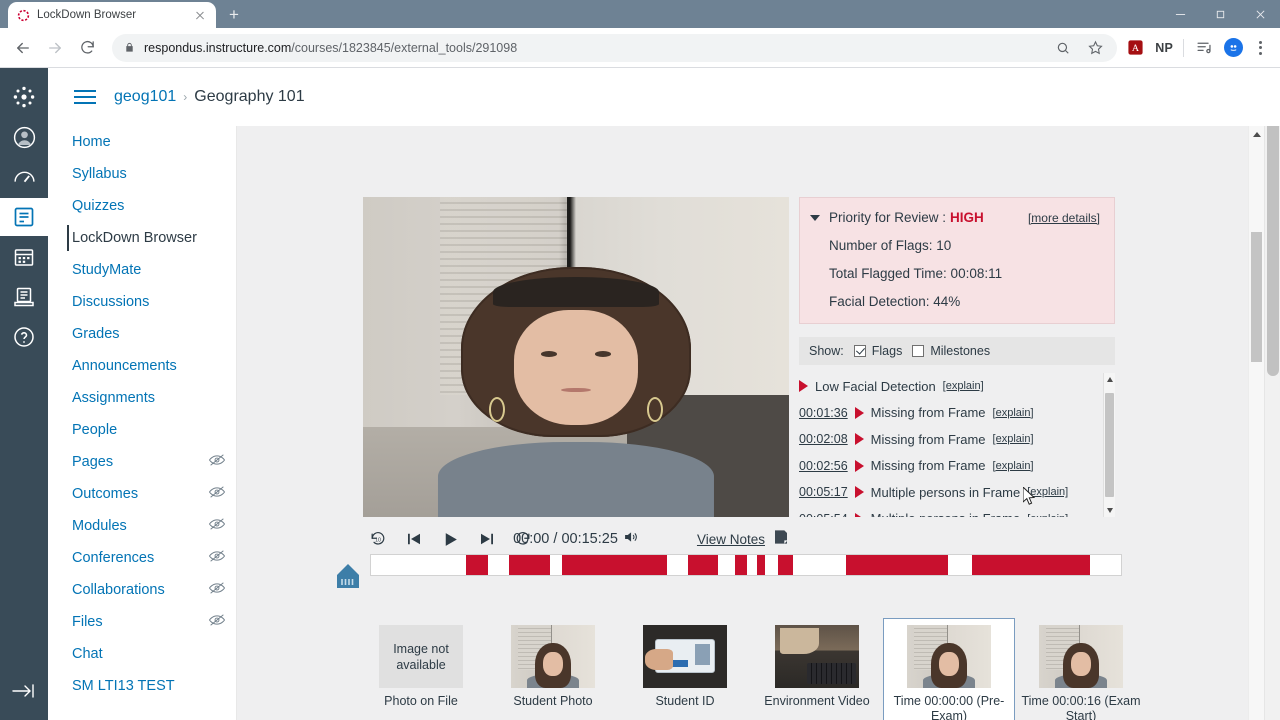  What do you see at coordinates (142, 686) in the screenshot?
I see `sidebar-item-sm-lti13-test: SM LTI13 TEST` at bounding box center [142, 686].